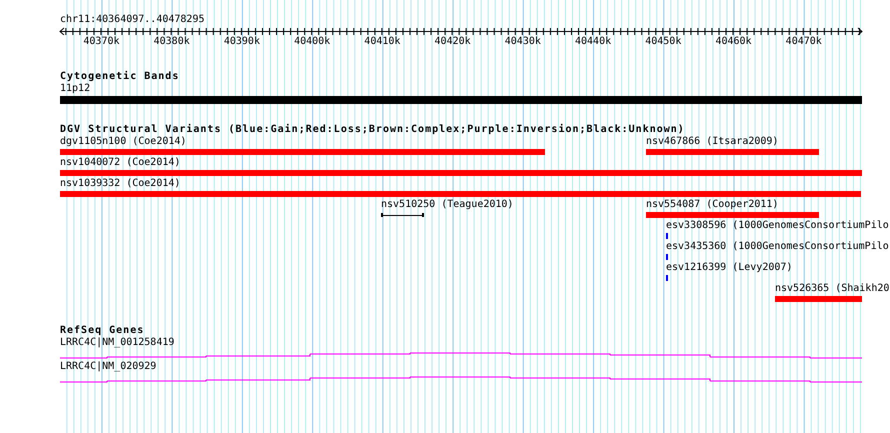  I want to click on tick-label: 40450k, so click(663, 41).